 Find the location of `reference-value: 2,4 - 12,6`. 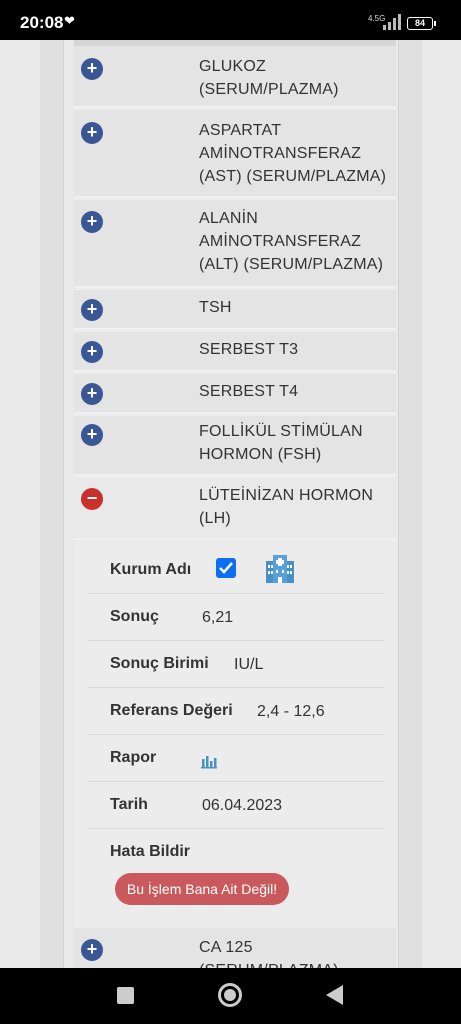

reference-value: 2,4 - 12,6 is located at coordinates (291, 711).